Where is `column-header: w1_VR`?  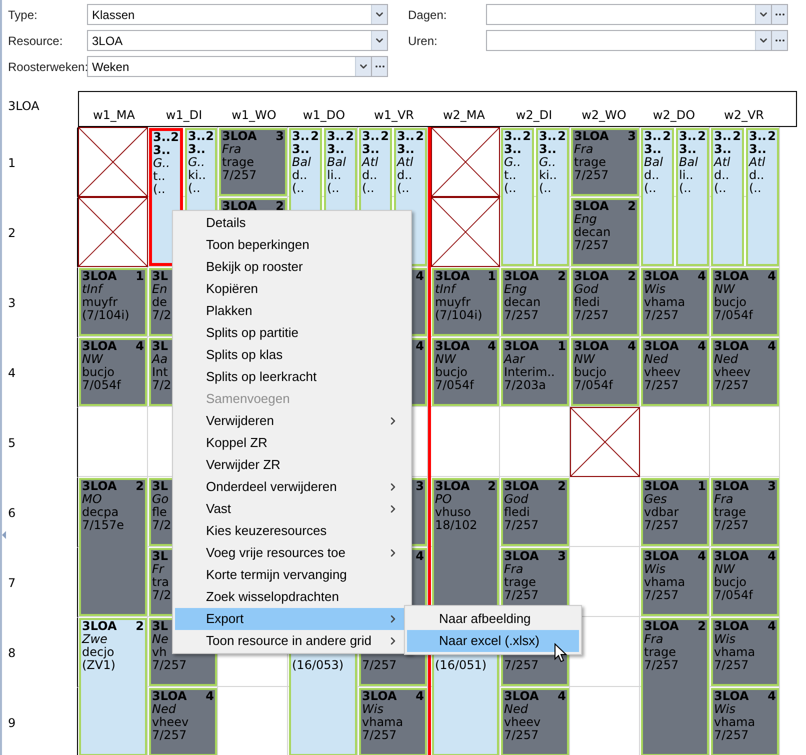
column-header: w1_VR is located at coordinates (394, 115).